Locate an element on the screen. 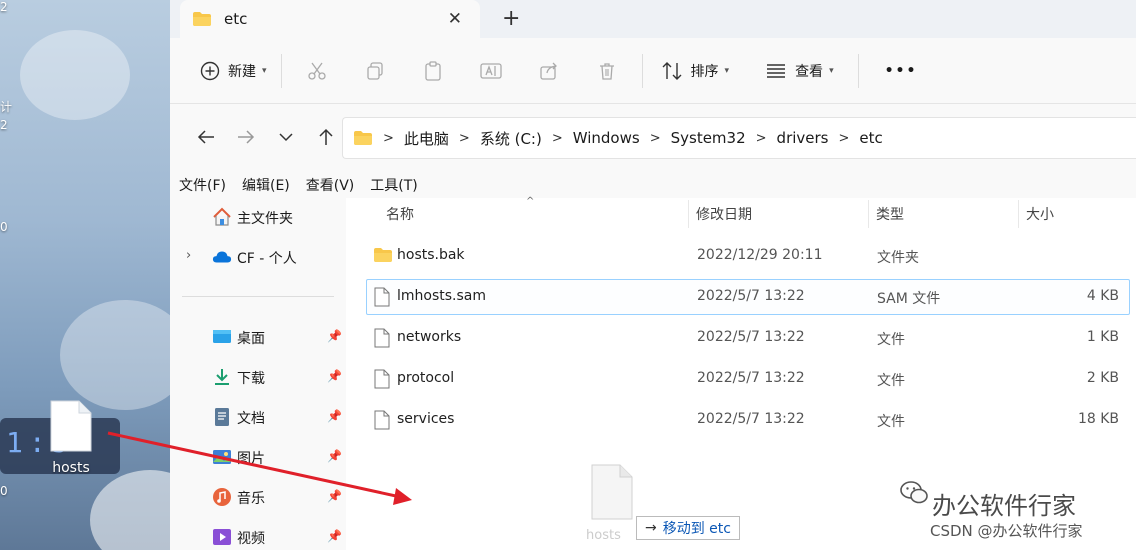 The height and width of the screenshot is (550, 1136). arrow-right-icon: → is located at coordinates (651, 528).